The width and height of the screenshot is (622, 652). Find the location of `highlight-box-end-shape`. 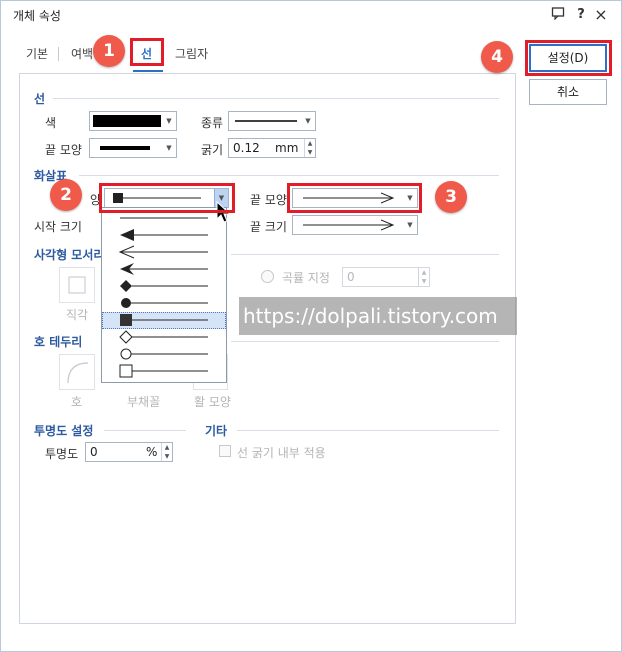

highlight-box-end-shape is located at coordinates (354, 198).